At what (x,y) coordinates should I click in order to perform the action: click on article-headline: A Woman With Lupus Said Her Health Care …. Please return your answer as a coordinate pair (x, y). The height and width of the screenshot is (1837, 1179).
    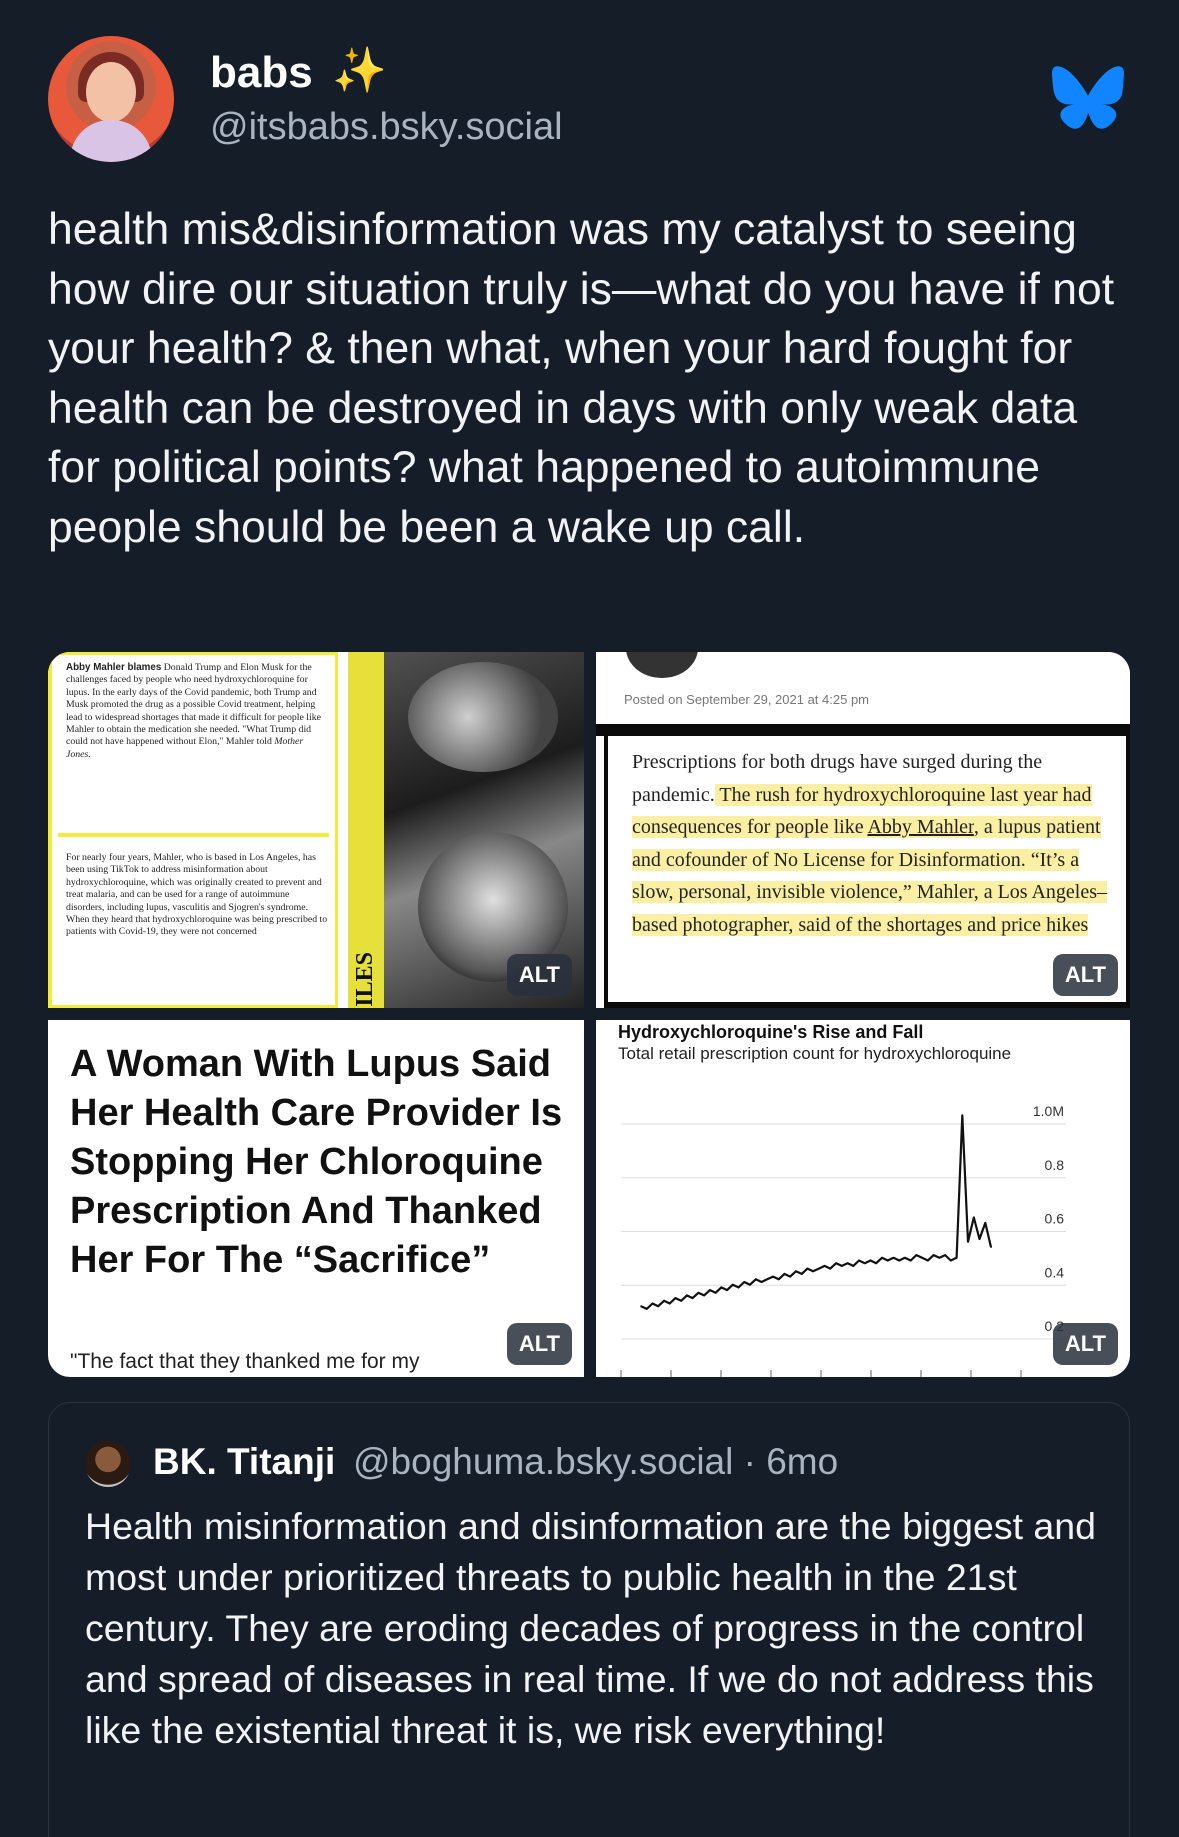
    Looking at the image, I should click on (316, 1162).